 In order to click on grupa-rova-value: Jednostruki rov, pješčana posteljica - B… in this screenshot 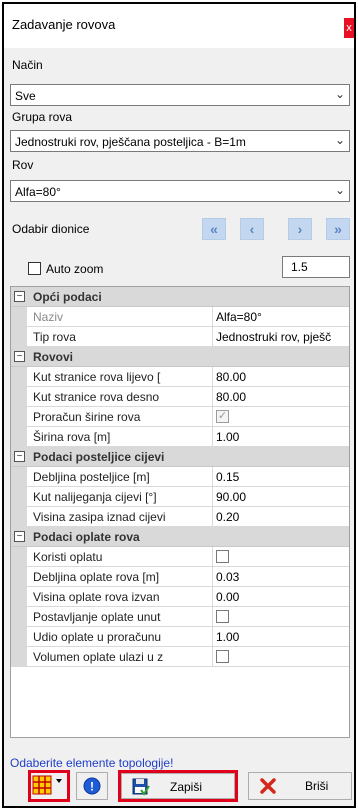, I will do `click(130, 142)`.